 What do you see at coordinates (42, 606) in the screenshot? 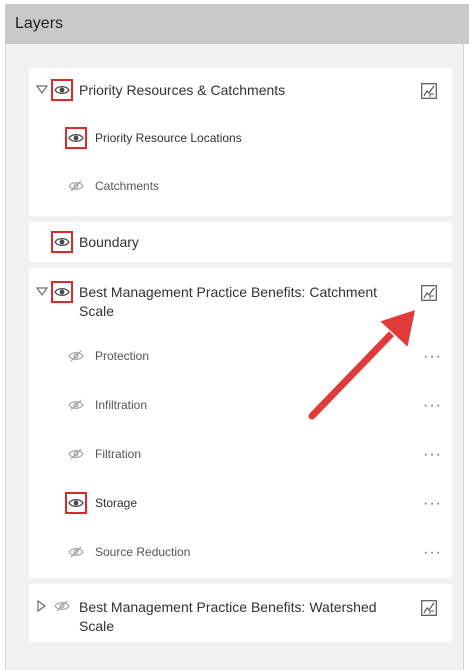
I see `caret-right-icon` at bounding box center [42, 606].